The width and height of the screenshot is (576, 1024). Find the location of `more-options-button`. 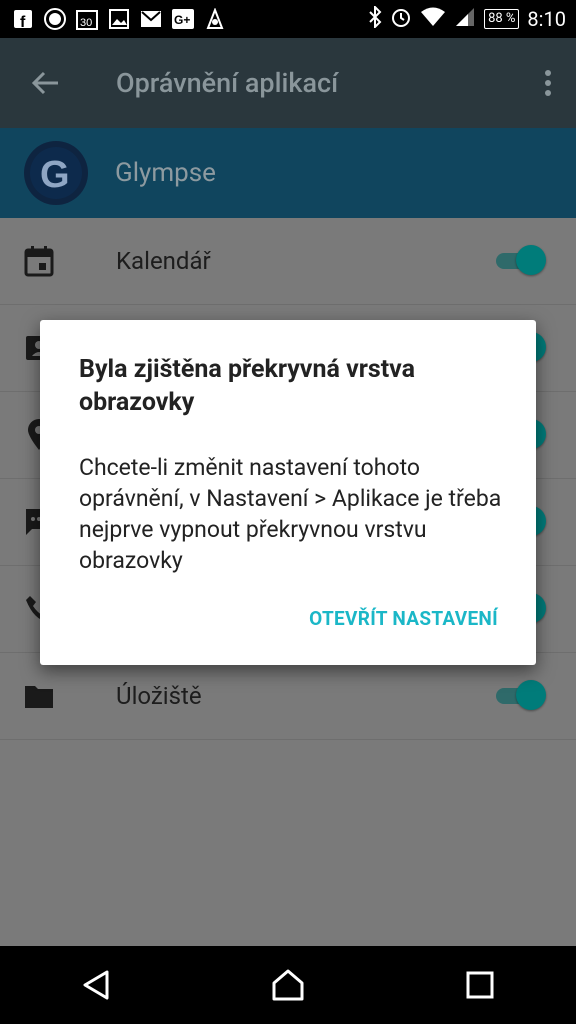

more-options-button is located at coordinates (548, 83).